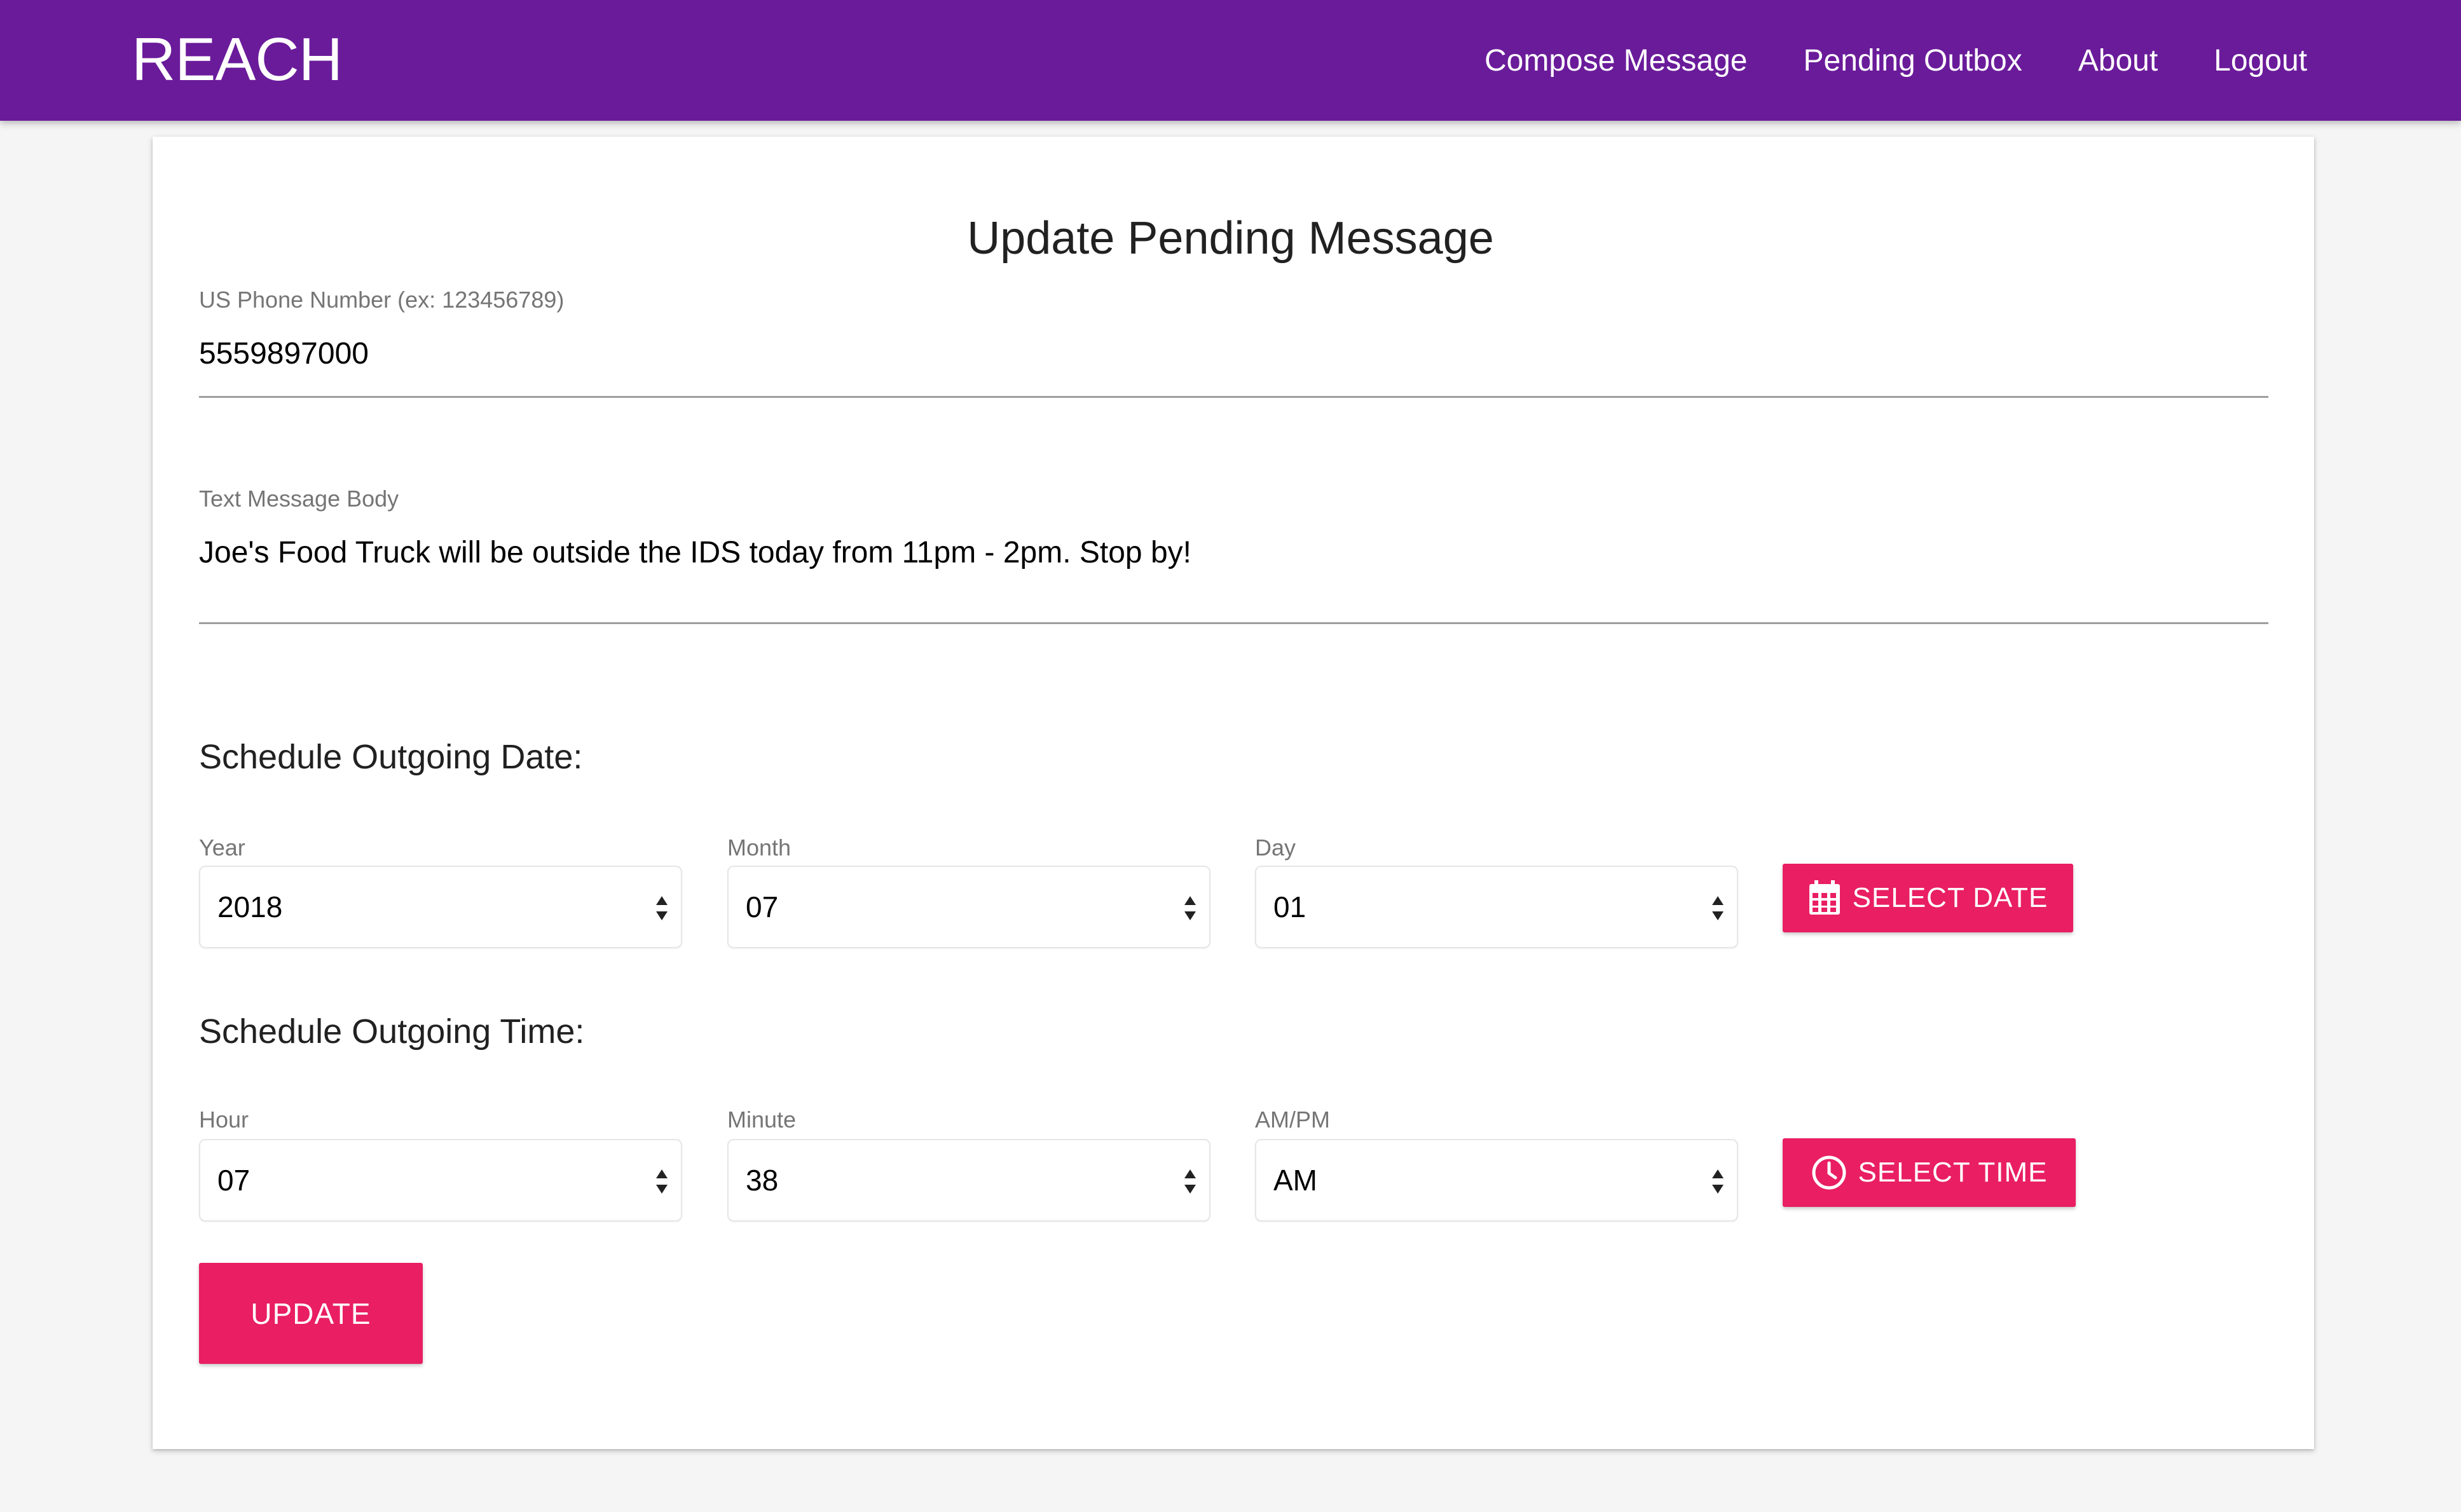  Describe the element at coordinates (250, 906) in the screenshot. I see `year-select-value: 2018` at that location.